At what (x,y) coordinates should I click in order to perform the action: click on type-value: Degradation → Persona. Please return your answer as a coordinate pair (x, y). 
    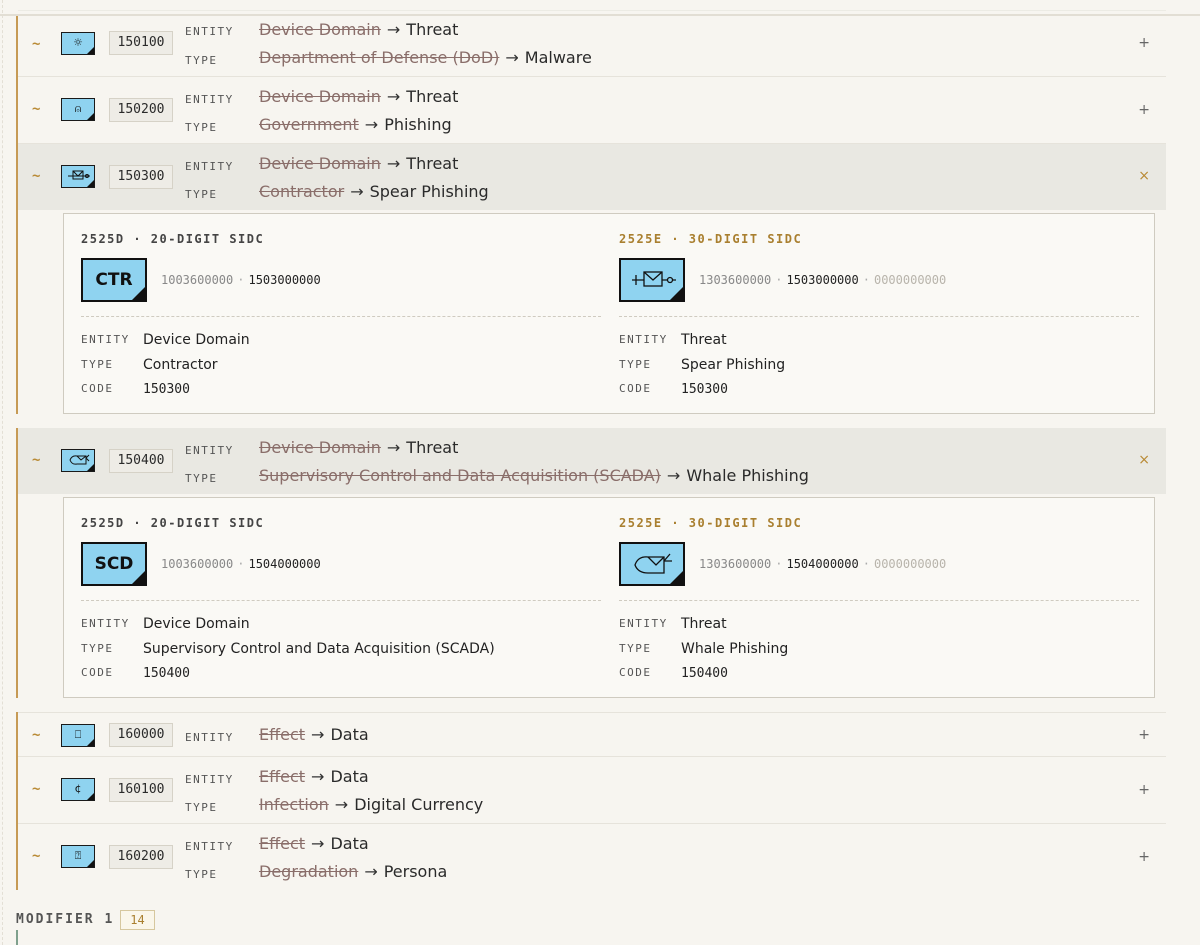
    Looking at the image, I should click on (353, 871).